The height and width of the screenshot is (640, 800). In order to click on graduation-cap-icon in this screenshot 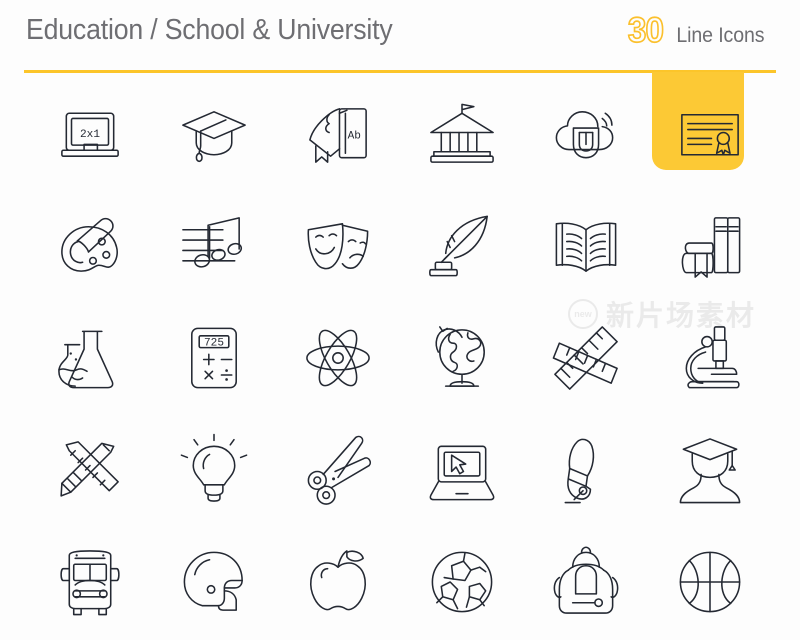, I will do `click(214, 137)`.